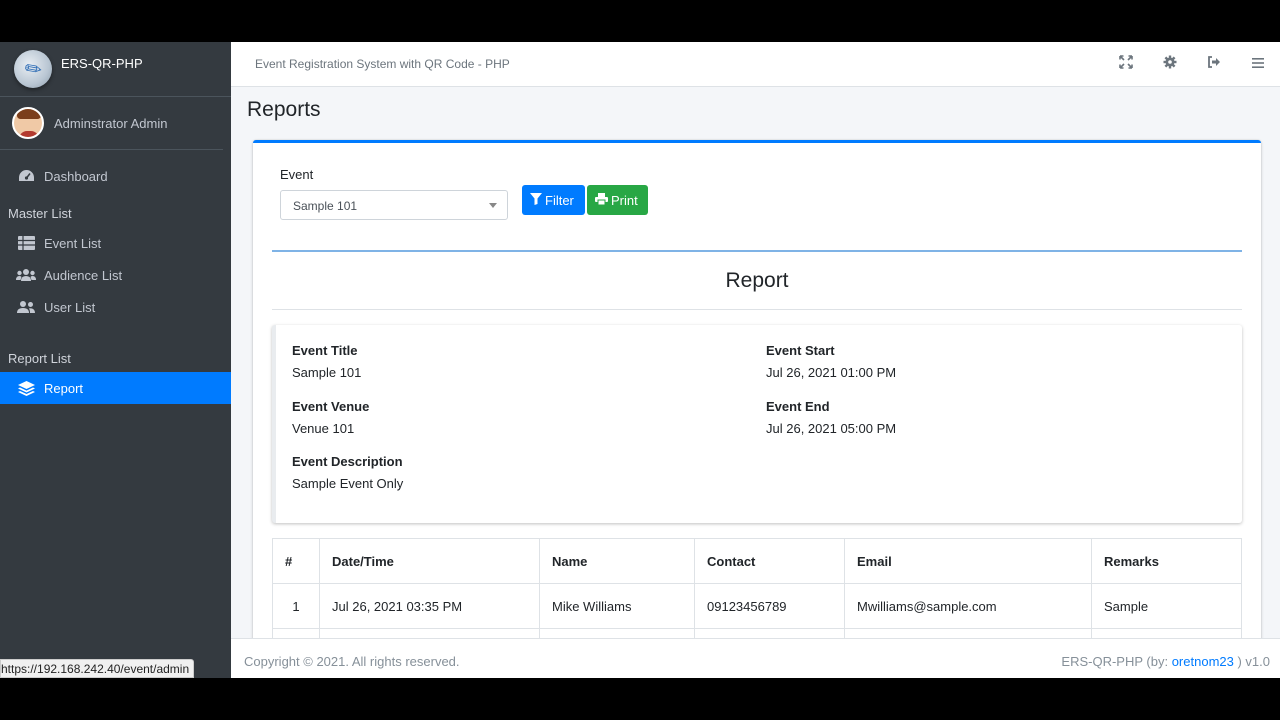 This screenshot has height=720, width=1280. Describe the element at coordinates (769, 561) in the screenshot. I see `column-header: Contact` at that location.